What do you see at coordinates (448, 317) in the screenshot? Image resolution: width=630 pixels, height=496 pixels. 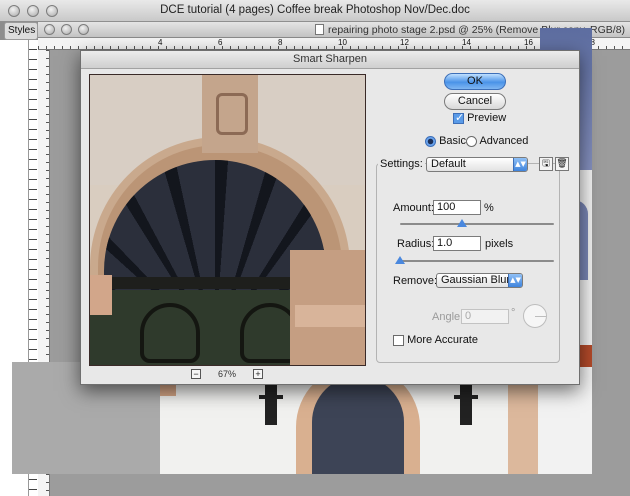 I see `angle-label: Angle:` at bounding box center [448, 317].